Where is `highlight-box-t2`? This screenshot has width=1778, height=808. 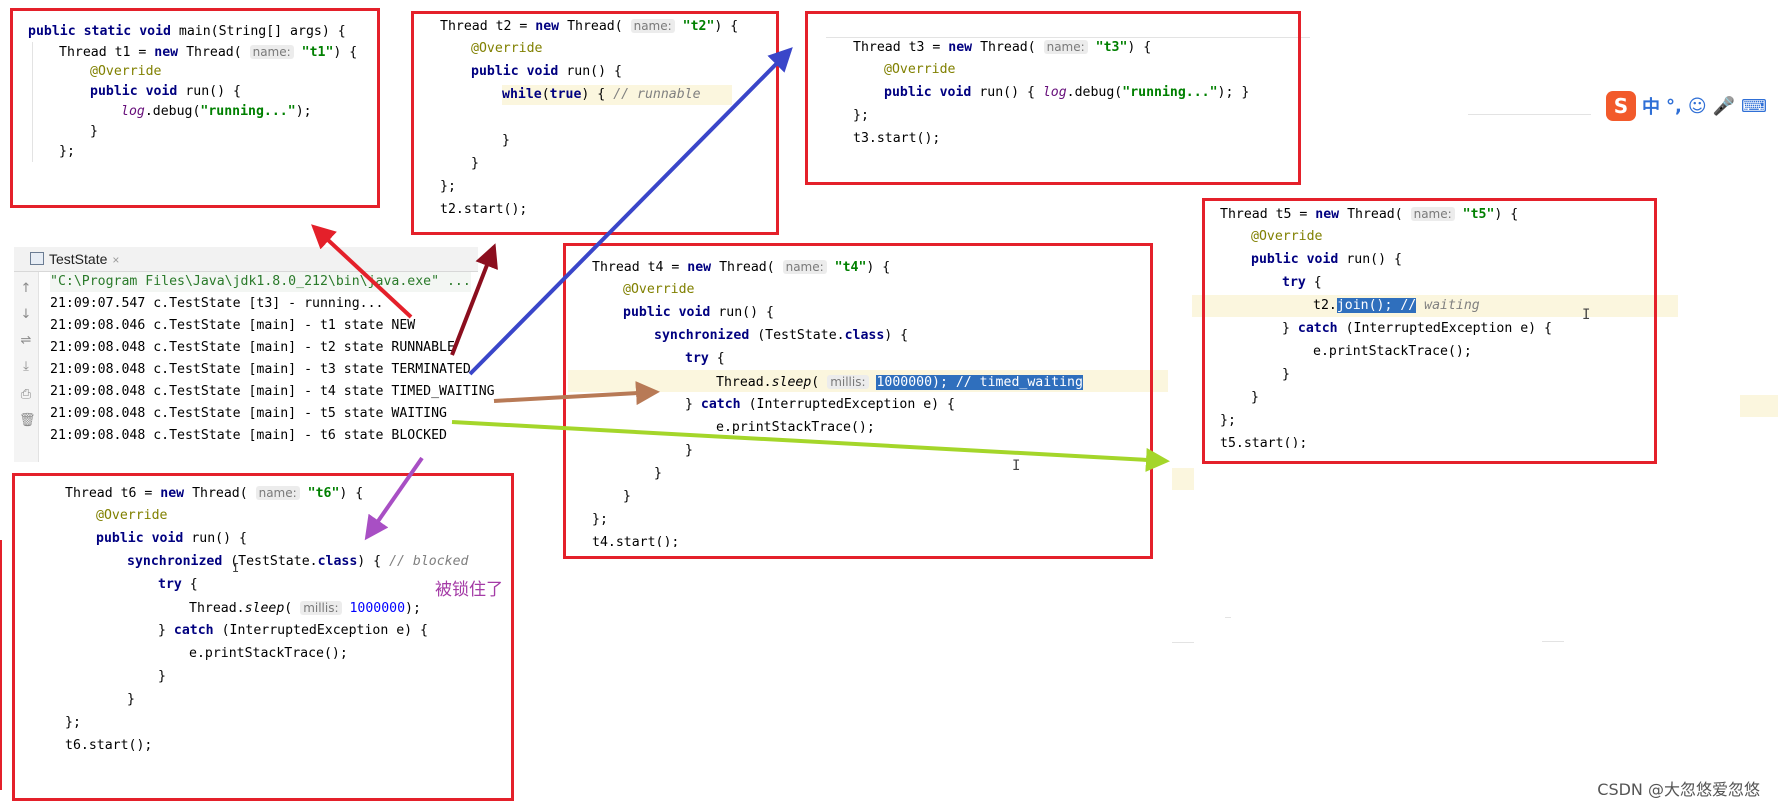 highlight-box-t2 is located at coordinates (595, 123).